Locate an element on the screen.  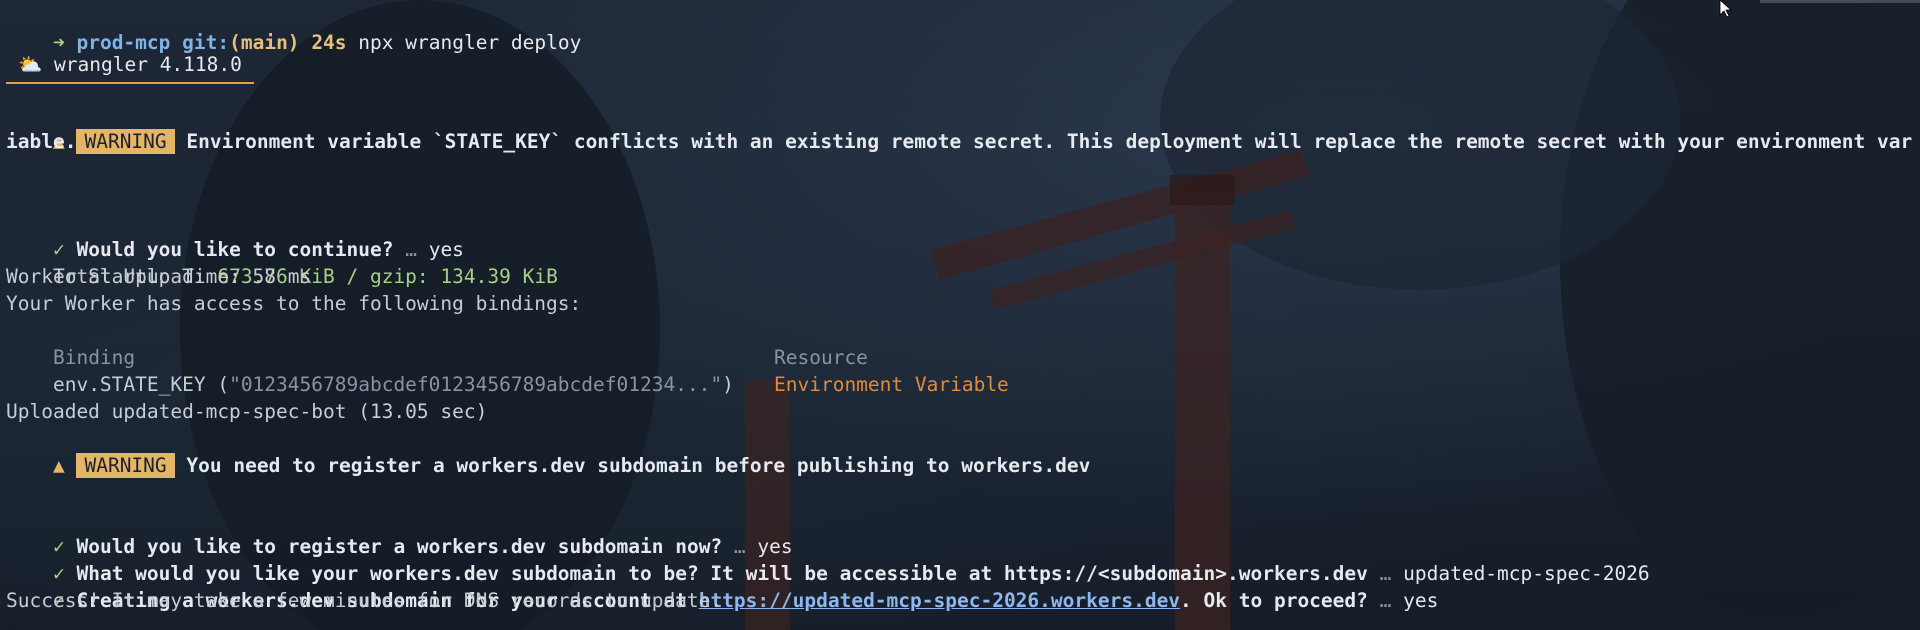
prompt-git-label: git: is located at coordinates (206, 42).